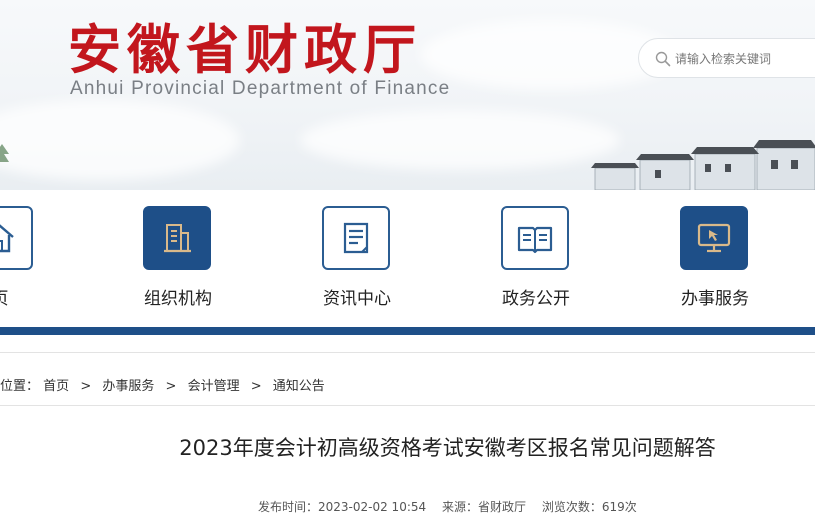 The width and height of the screenshot is (815, 528). What do you see at coordinates (35, 296) in the screenshot?
I see `nav-label-home: 页` at bounding box center [35, 296].